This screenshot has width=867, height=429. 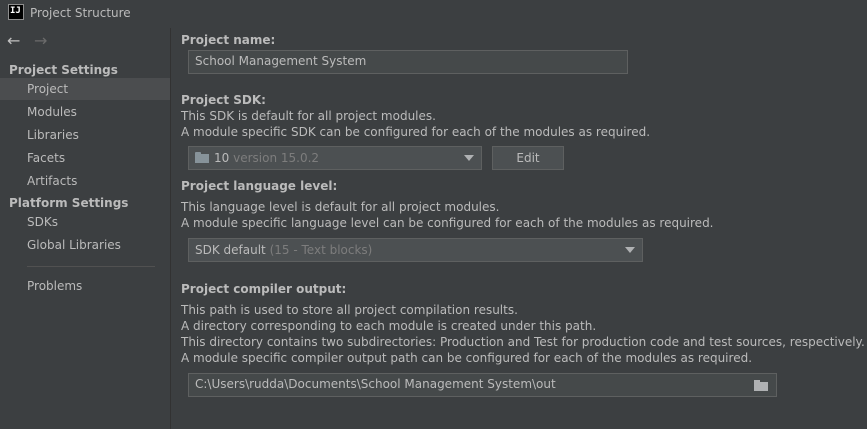 What do you see at coordinates (408, 62) in the screenshot?
I see `project-name-input: School Management System` at bounding box center [408, 62].